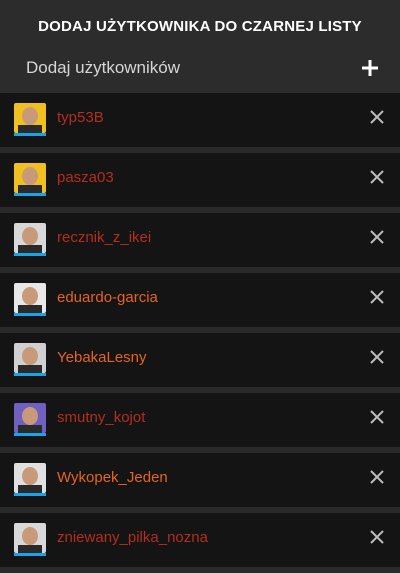 The image size is (400, 573). I want to click on list-item: YebakaLesny, so click(200, 360).